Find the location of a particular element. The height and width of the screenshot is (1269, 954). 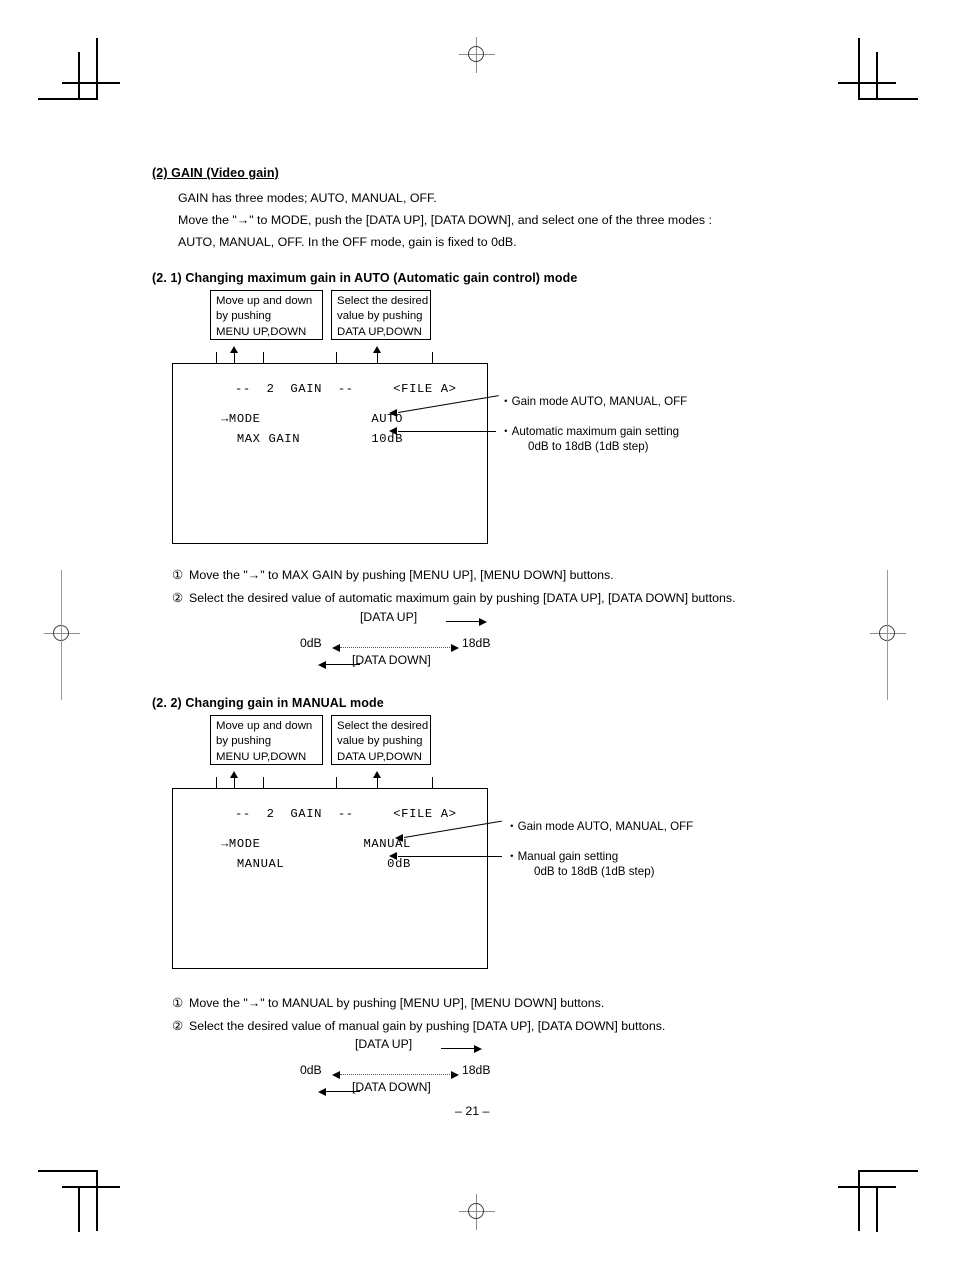

section-line-1: GAIN has three modes; AUTO, MANUAL, OFF. is located at coordinates (307, 198).